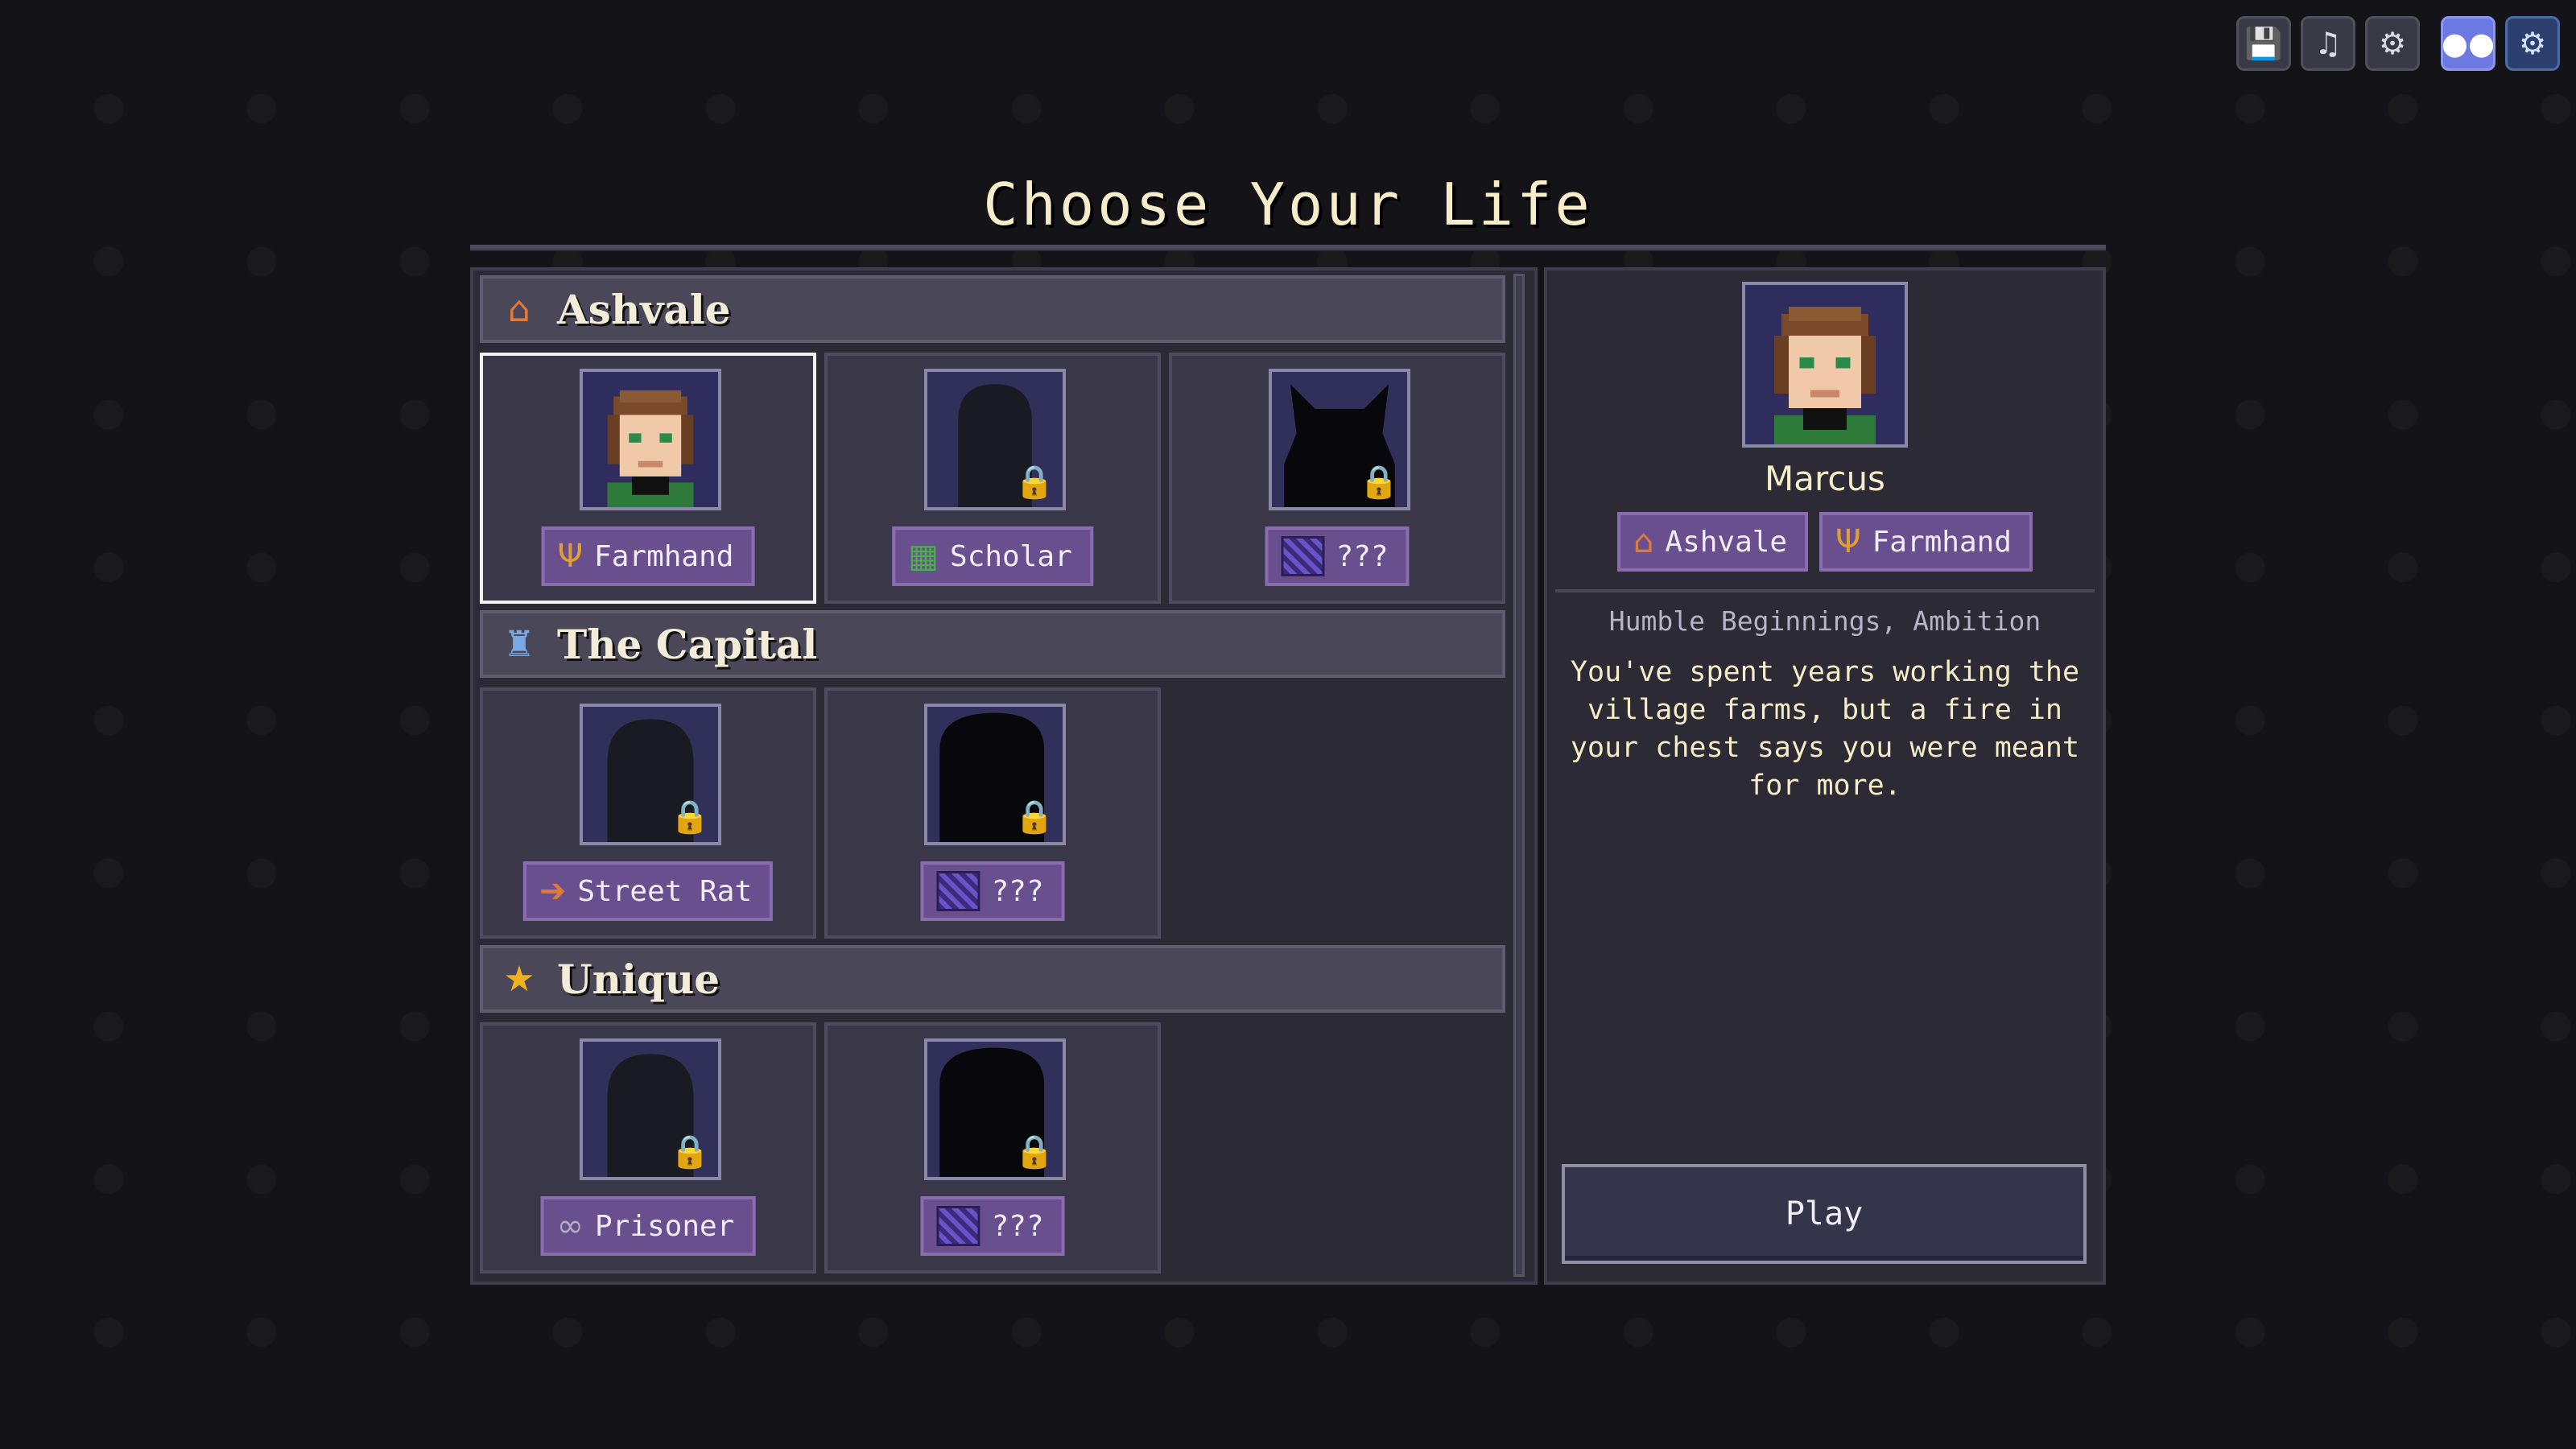 The image size is (2576, 1449). What do you see at coordinates (650, 1109) in the screenshot?
I see `prisoner-portrait: 🔒` at bounding box center [650, 1109].